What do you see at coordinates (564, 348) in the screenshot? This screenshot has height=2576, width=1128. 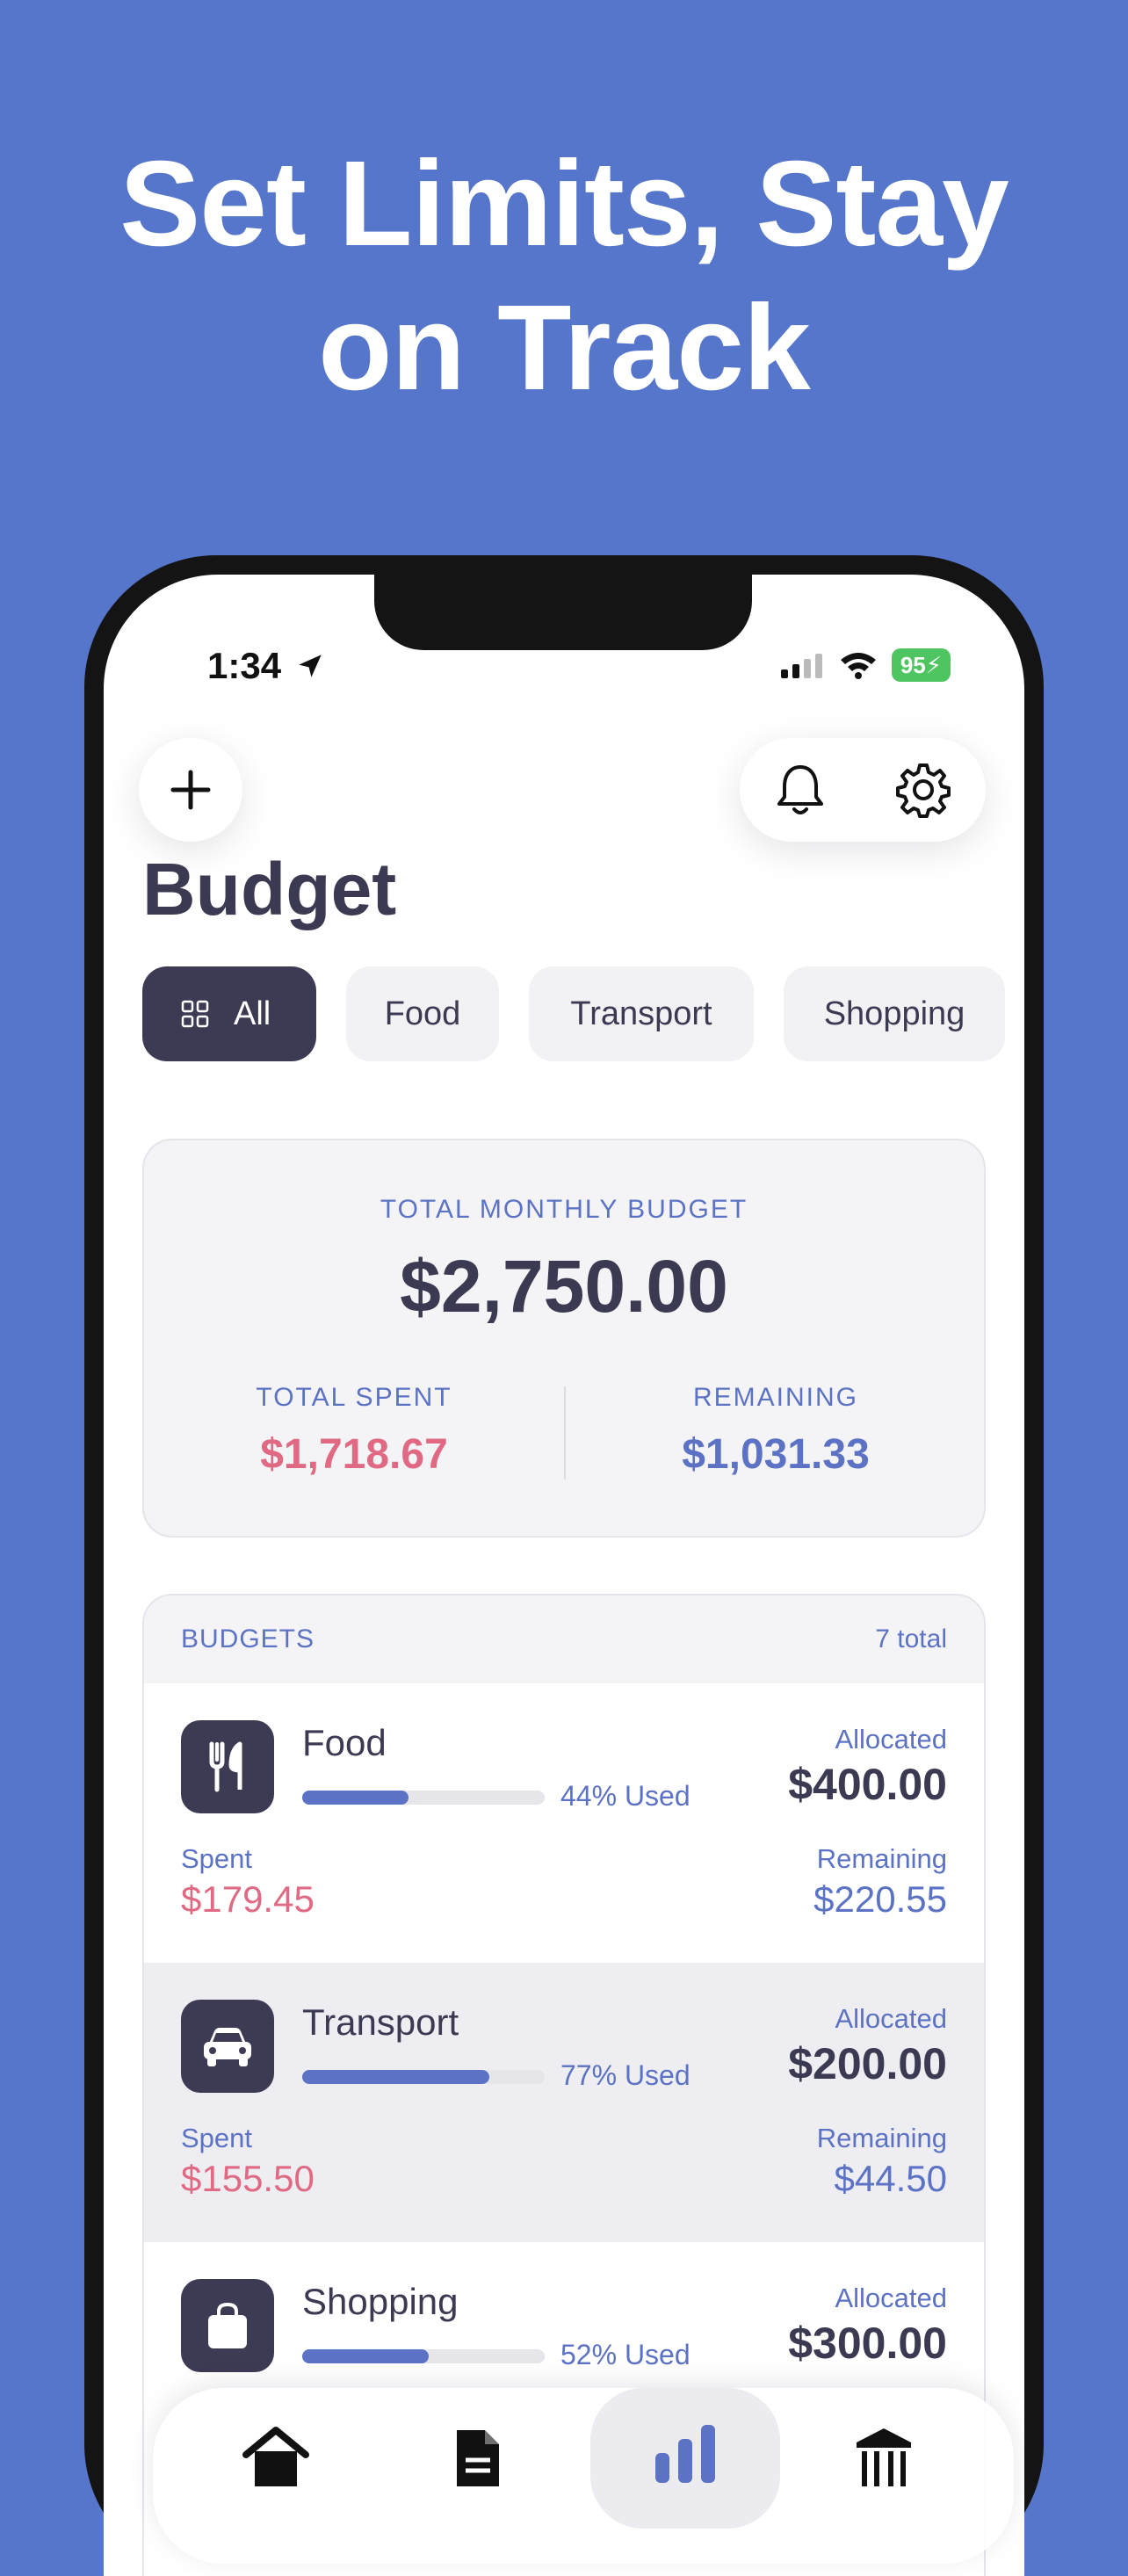 I see `headline-line-2: on Track` at bounding box center [564, 348].